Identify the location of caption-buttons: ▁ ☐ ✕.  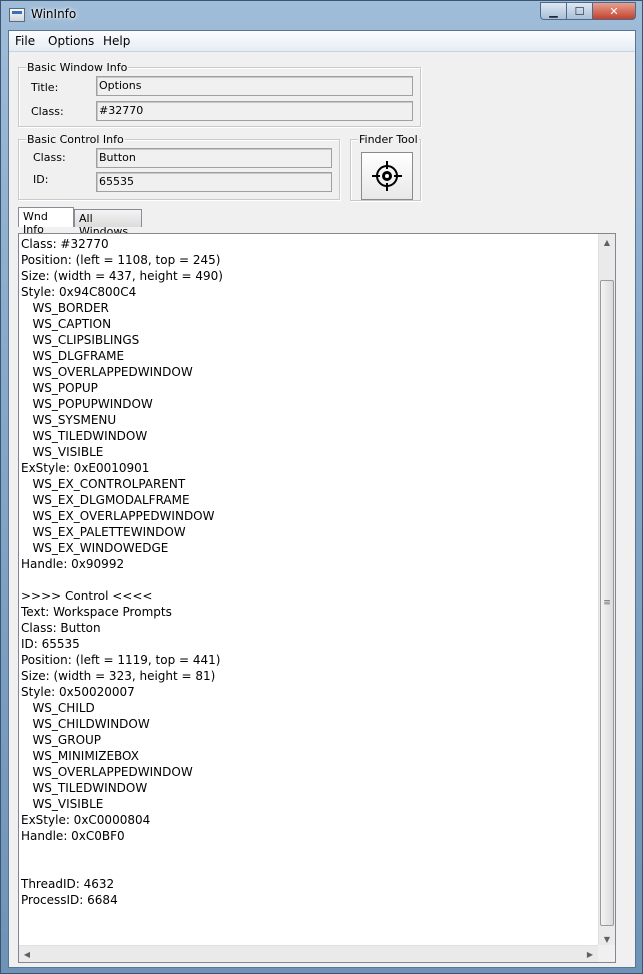
(588, 11).